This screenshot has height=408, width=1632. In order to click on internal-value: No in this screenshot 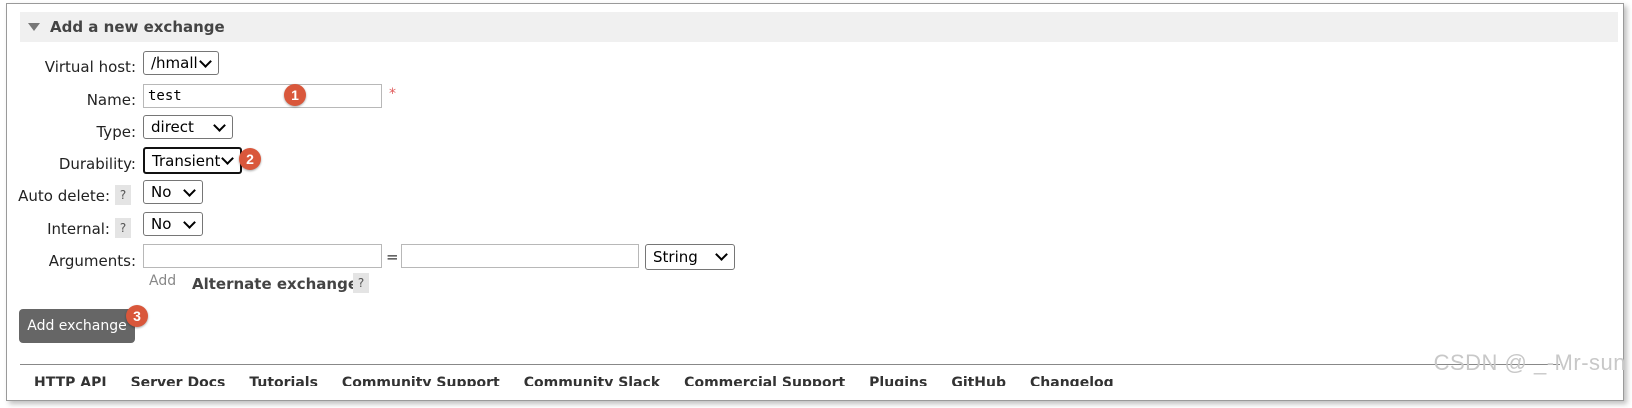, I will do `click(161, 224)`.